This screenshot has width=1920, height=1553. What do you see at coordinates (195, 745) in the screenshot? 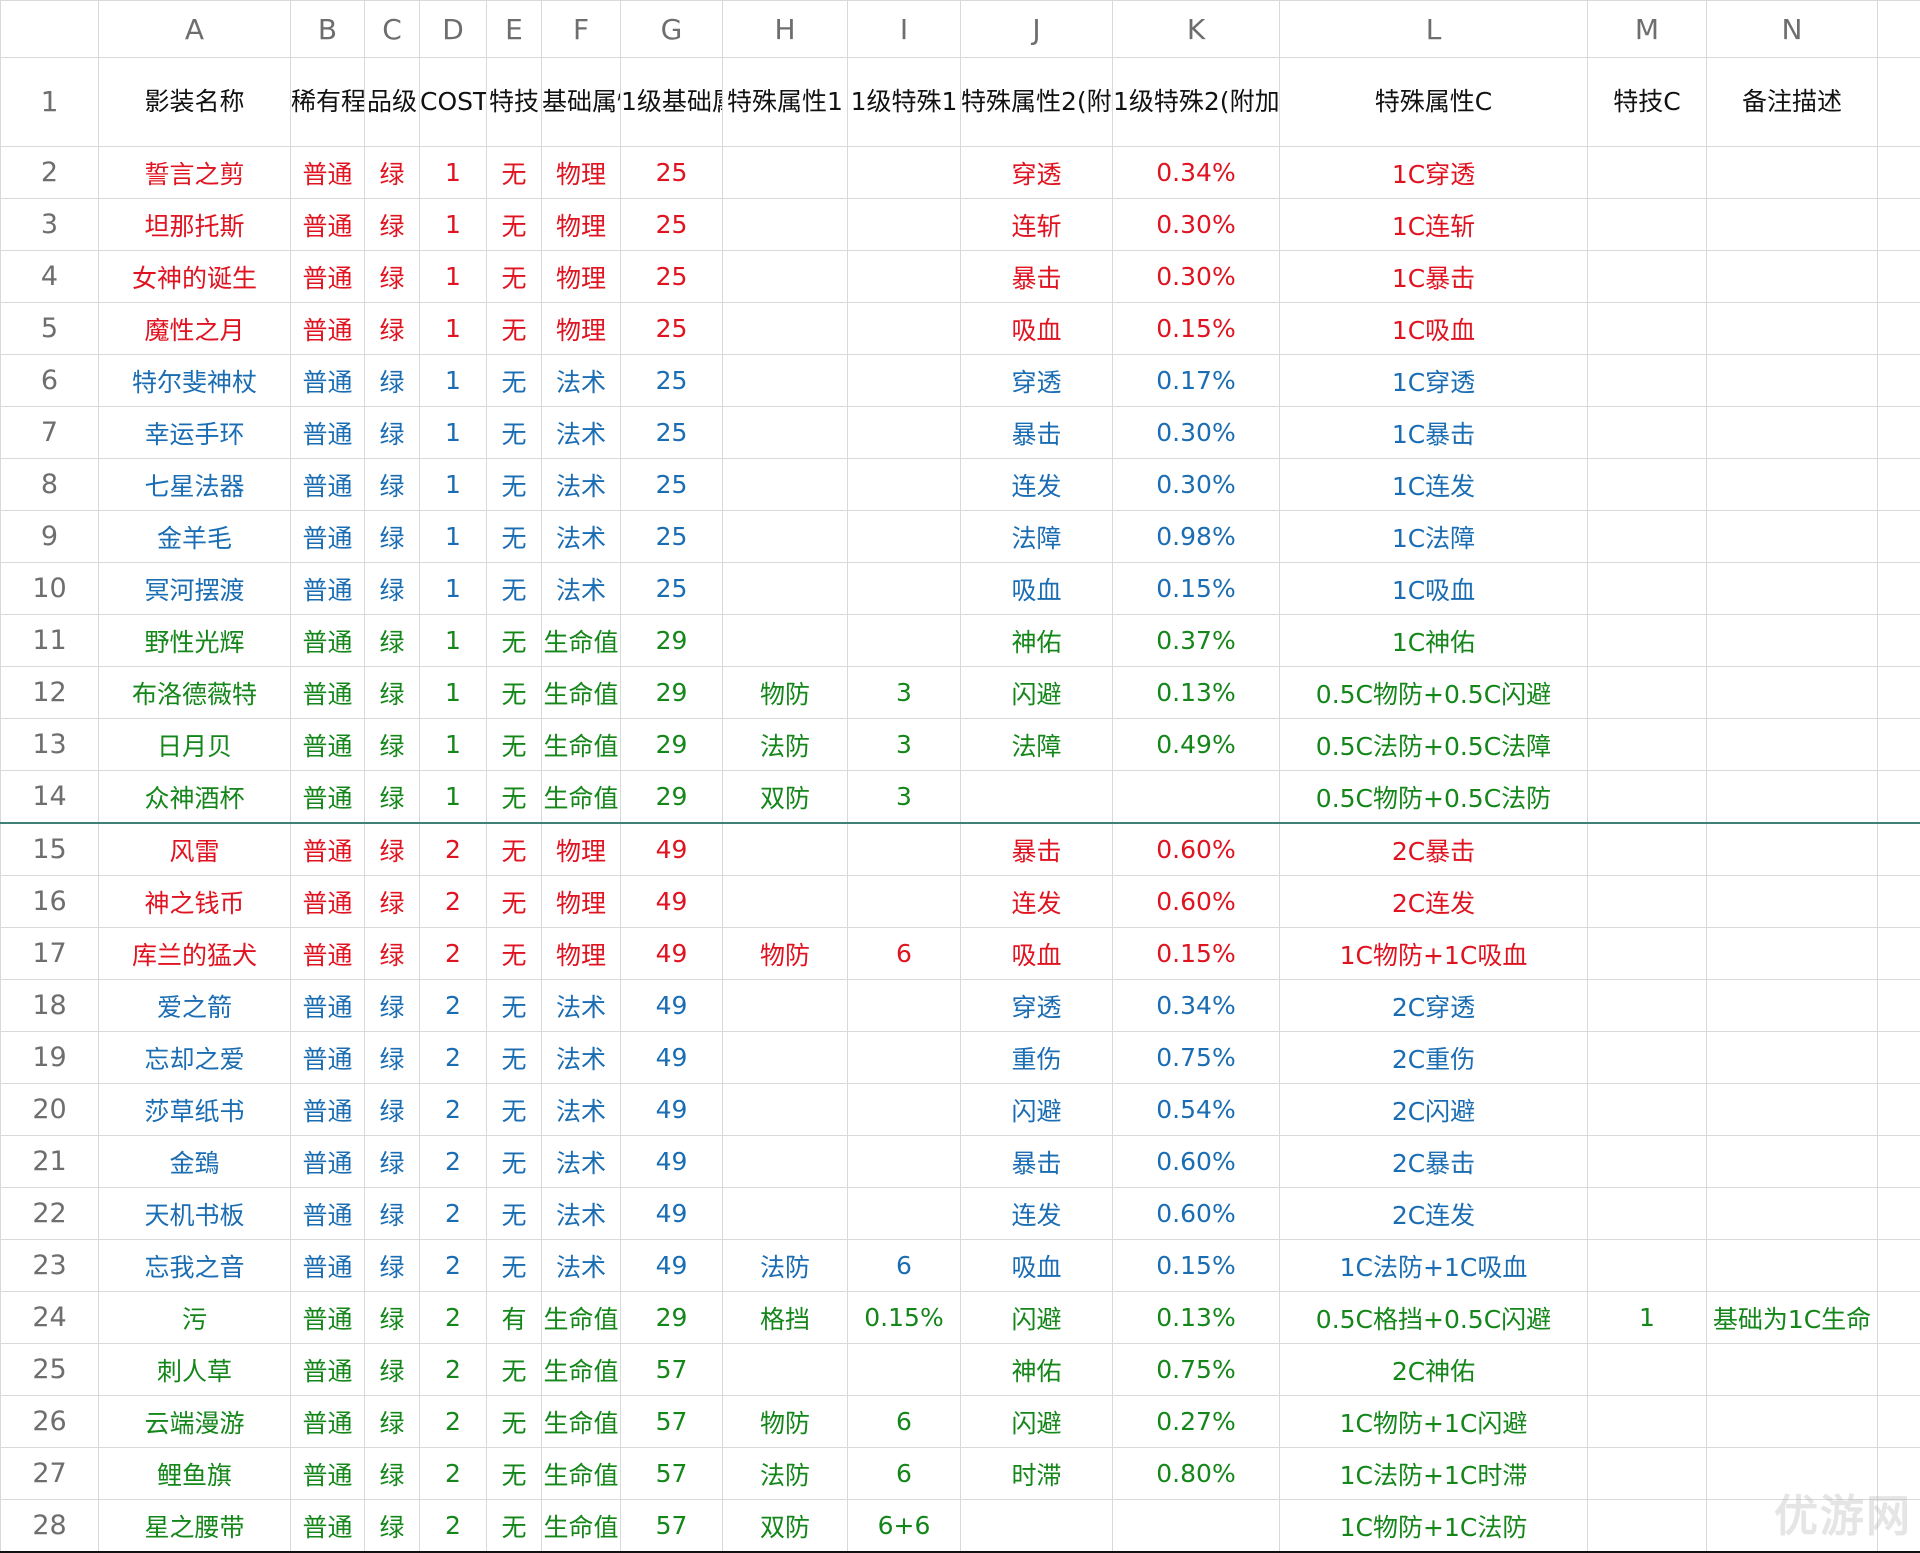
I see `cell-name: 日月贝` at bounding box center [195, 745].